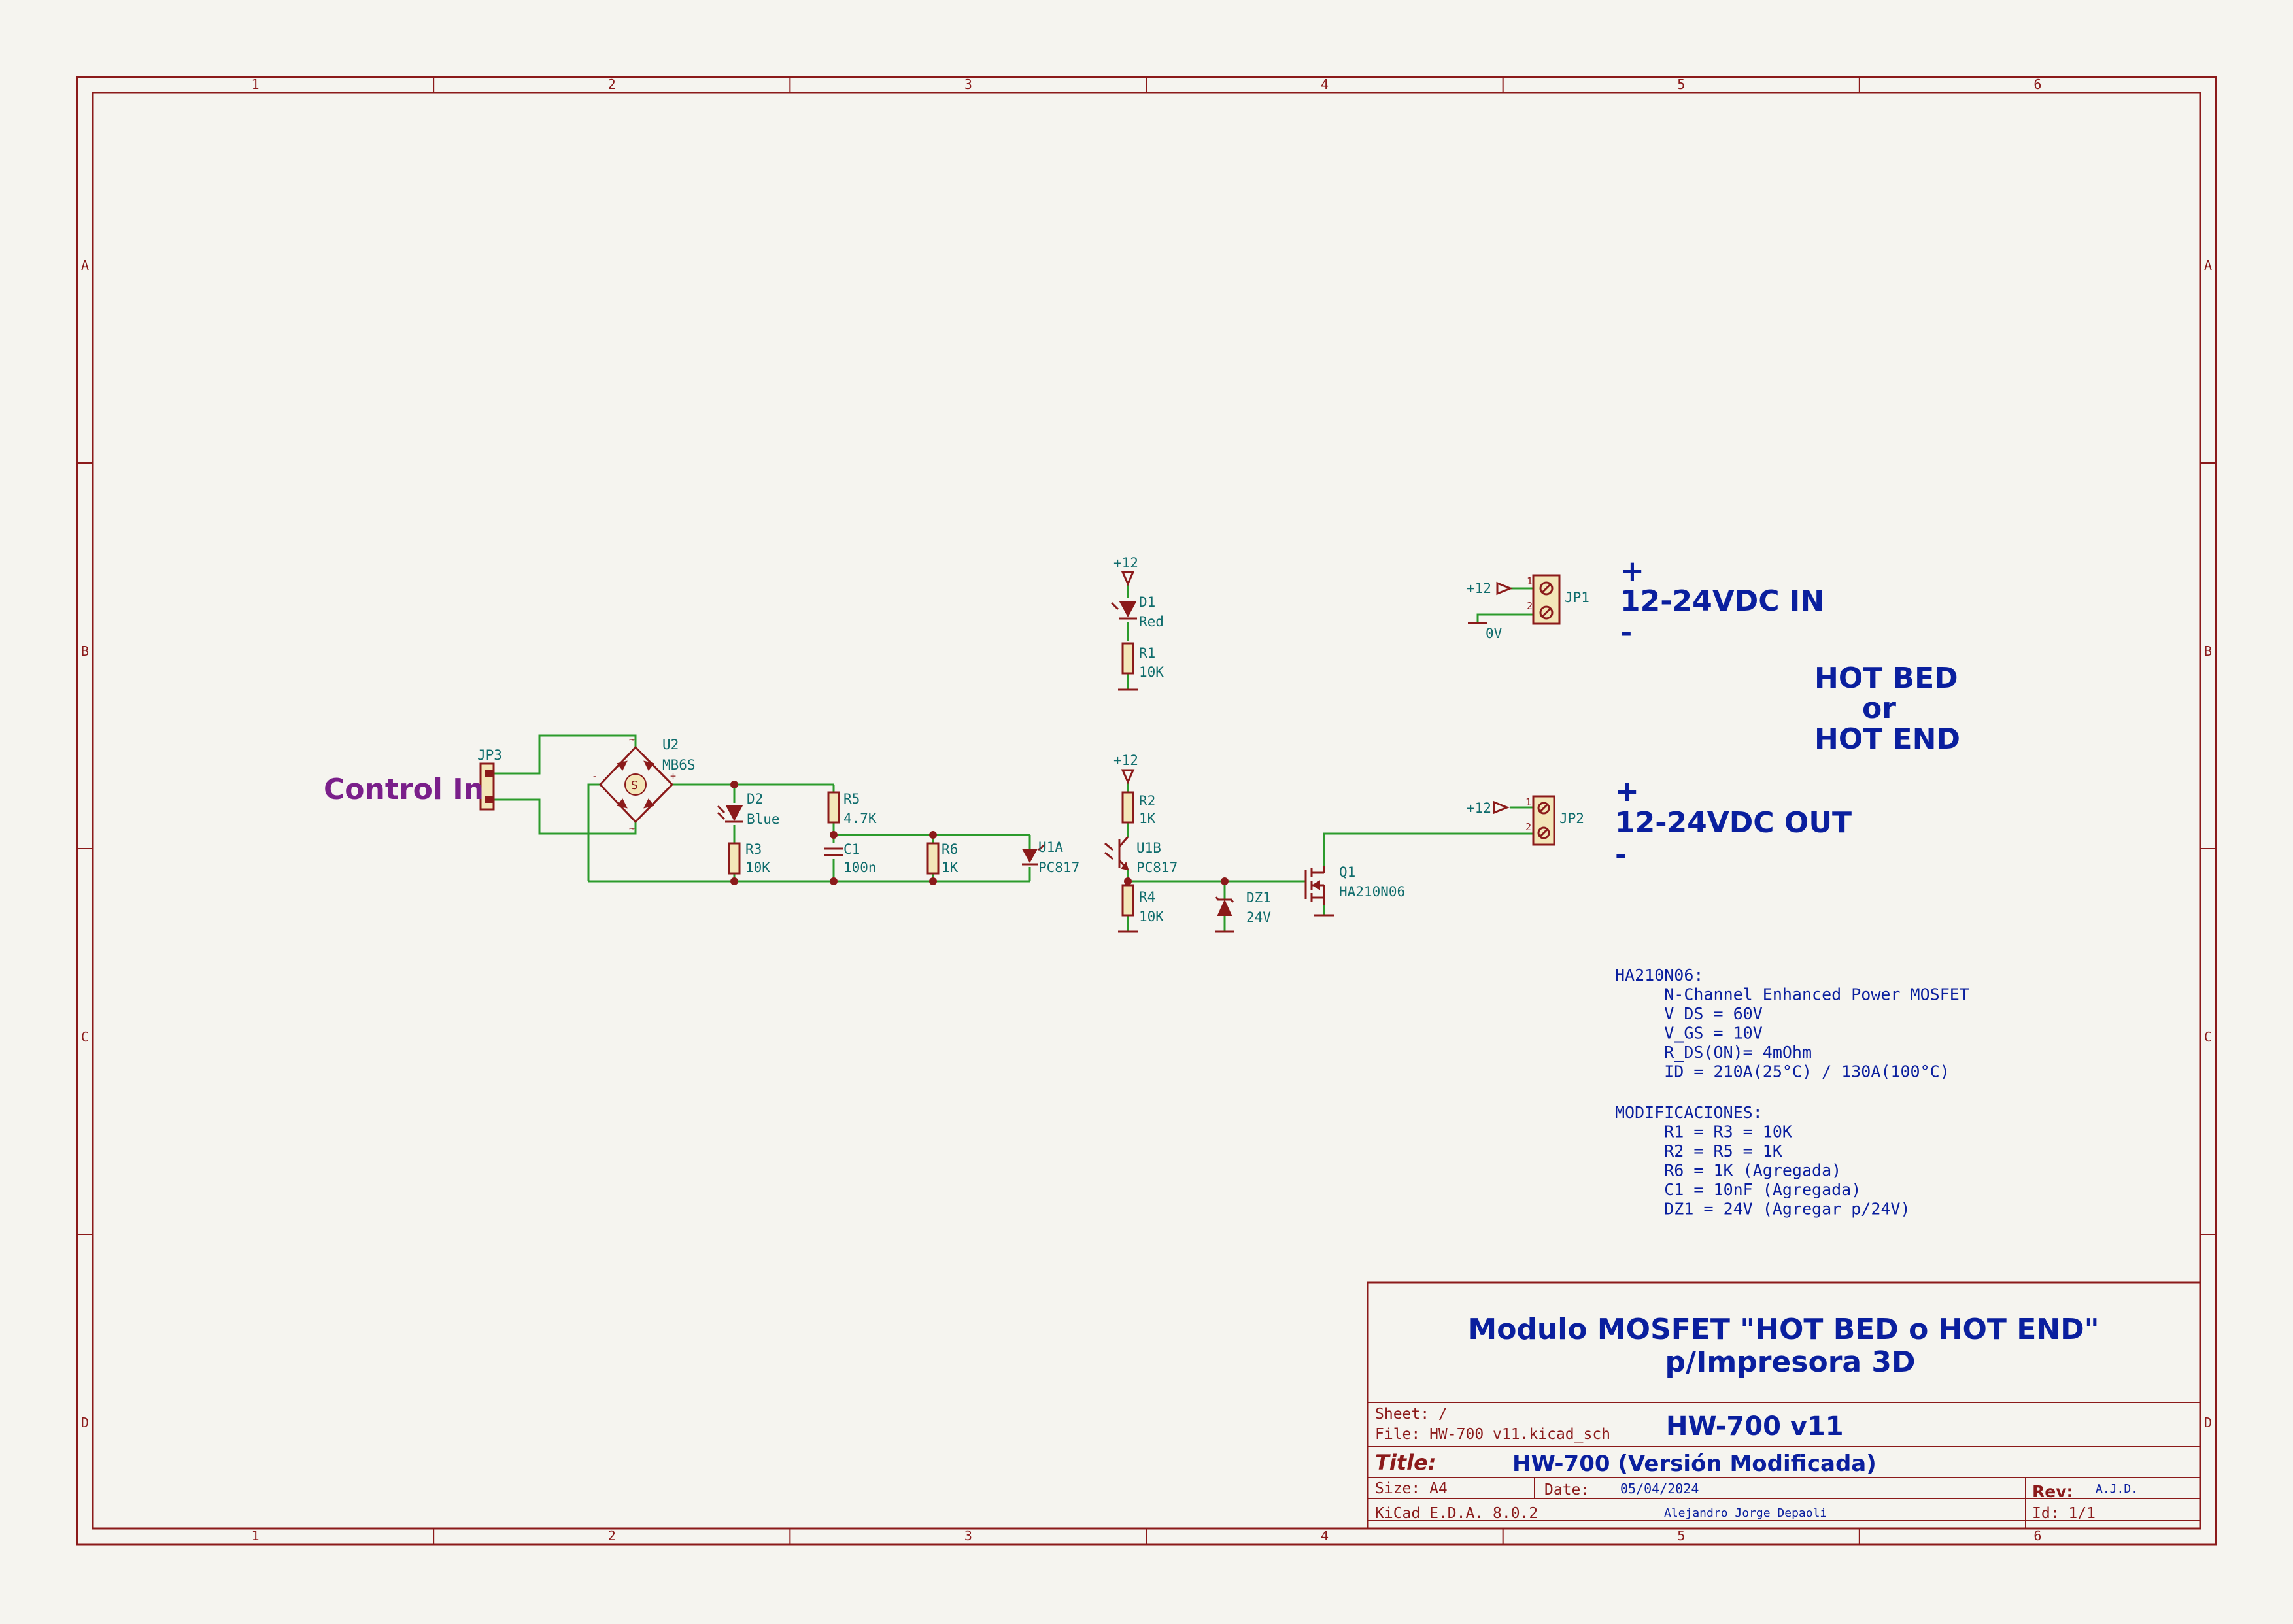  Describe the element at coordinates (1258, 917) in the screenshot. I see `dz1-value: 24V` at that location.